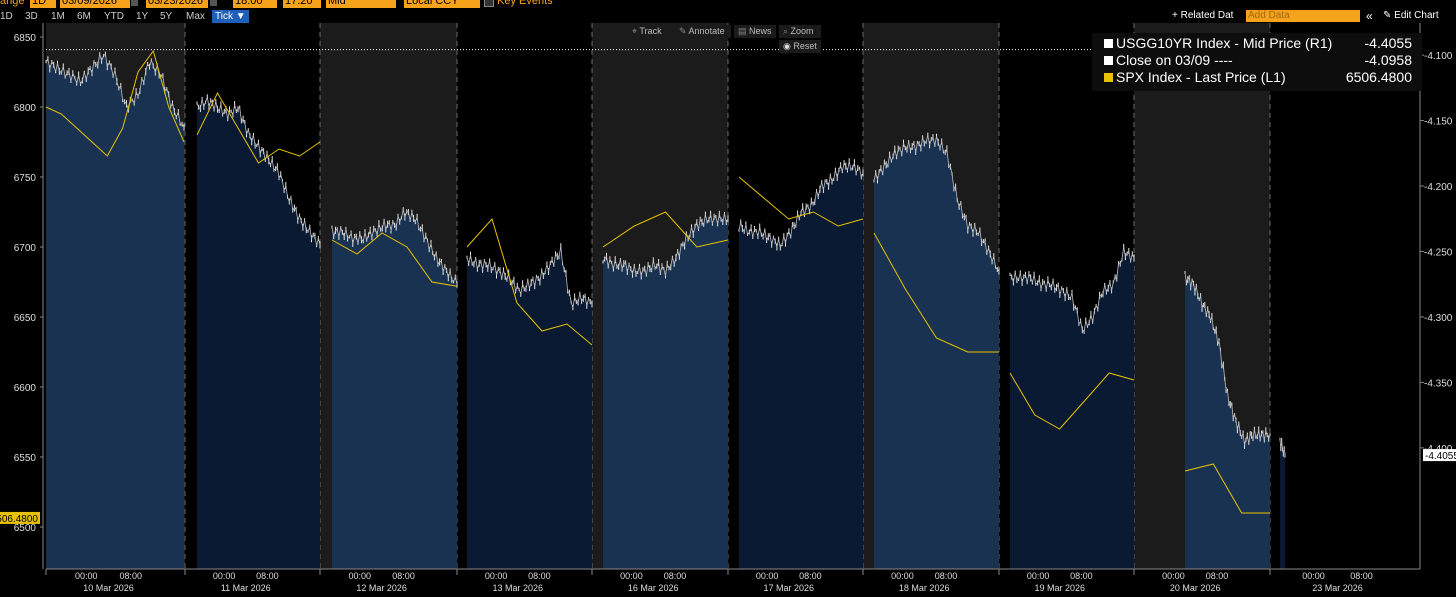 This screenshot has width=1456, height=597. Describe the element at coordinates (1195, 77) in the screenshot. I see `legend-item-spx: SPX Index - Last Price (L1)` at that location.